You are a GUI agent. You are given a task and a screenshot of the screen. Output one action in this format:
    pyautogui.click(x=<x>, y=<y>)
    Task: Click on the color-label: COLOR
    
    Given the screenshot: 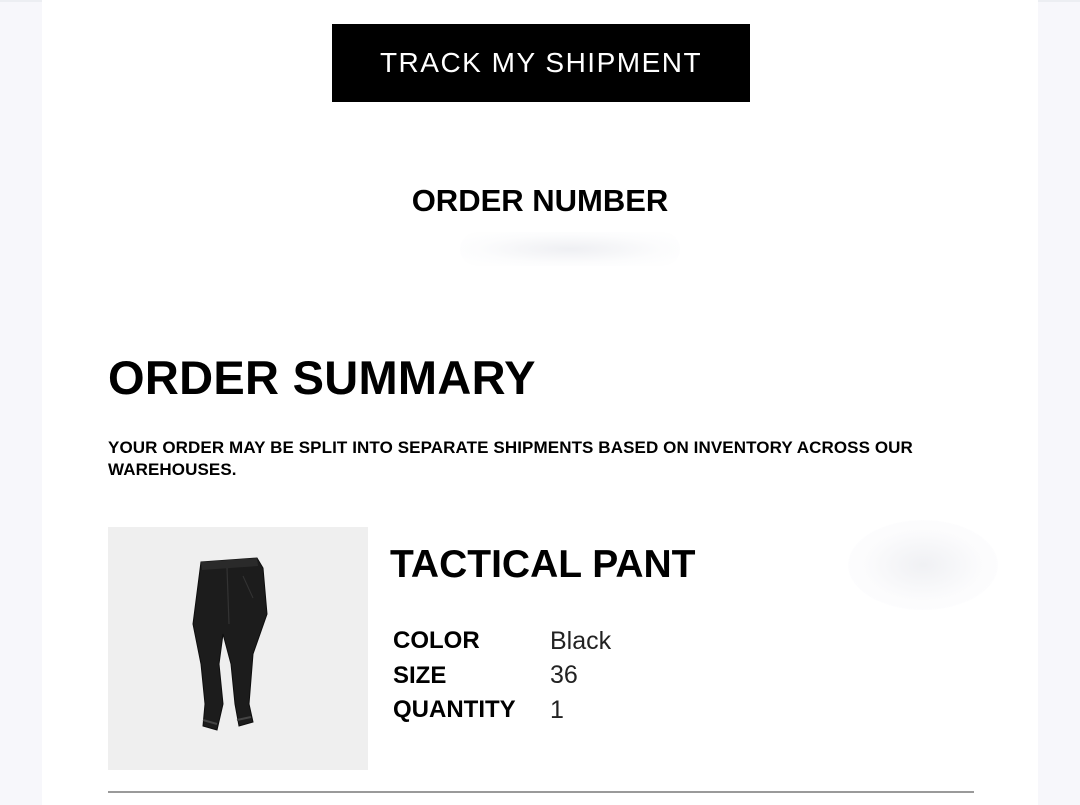 What is the action you would take?
    pyautogui.click(x=436, y=641)
    